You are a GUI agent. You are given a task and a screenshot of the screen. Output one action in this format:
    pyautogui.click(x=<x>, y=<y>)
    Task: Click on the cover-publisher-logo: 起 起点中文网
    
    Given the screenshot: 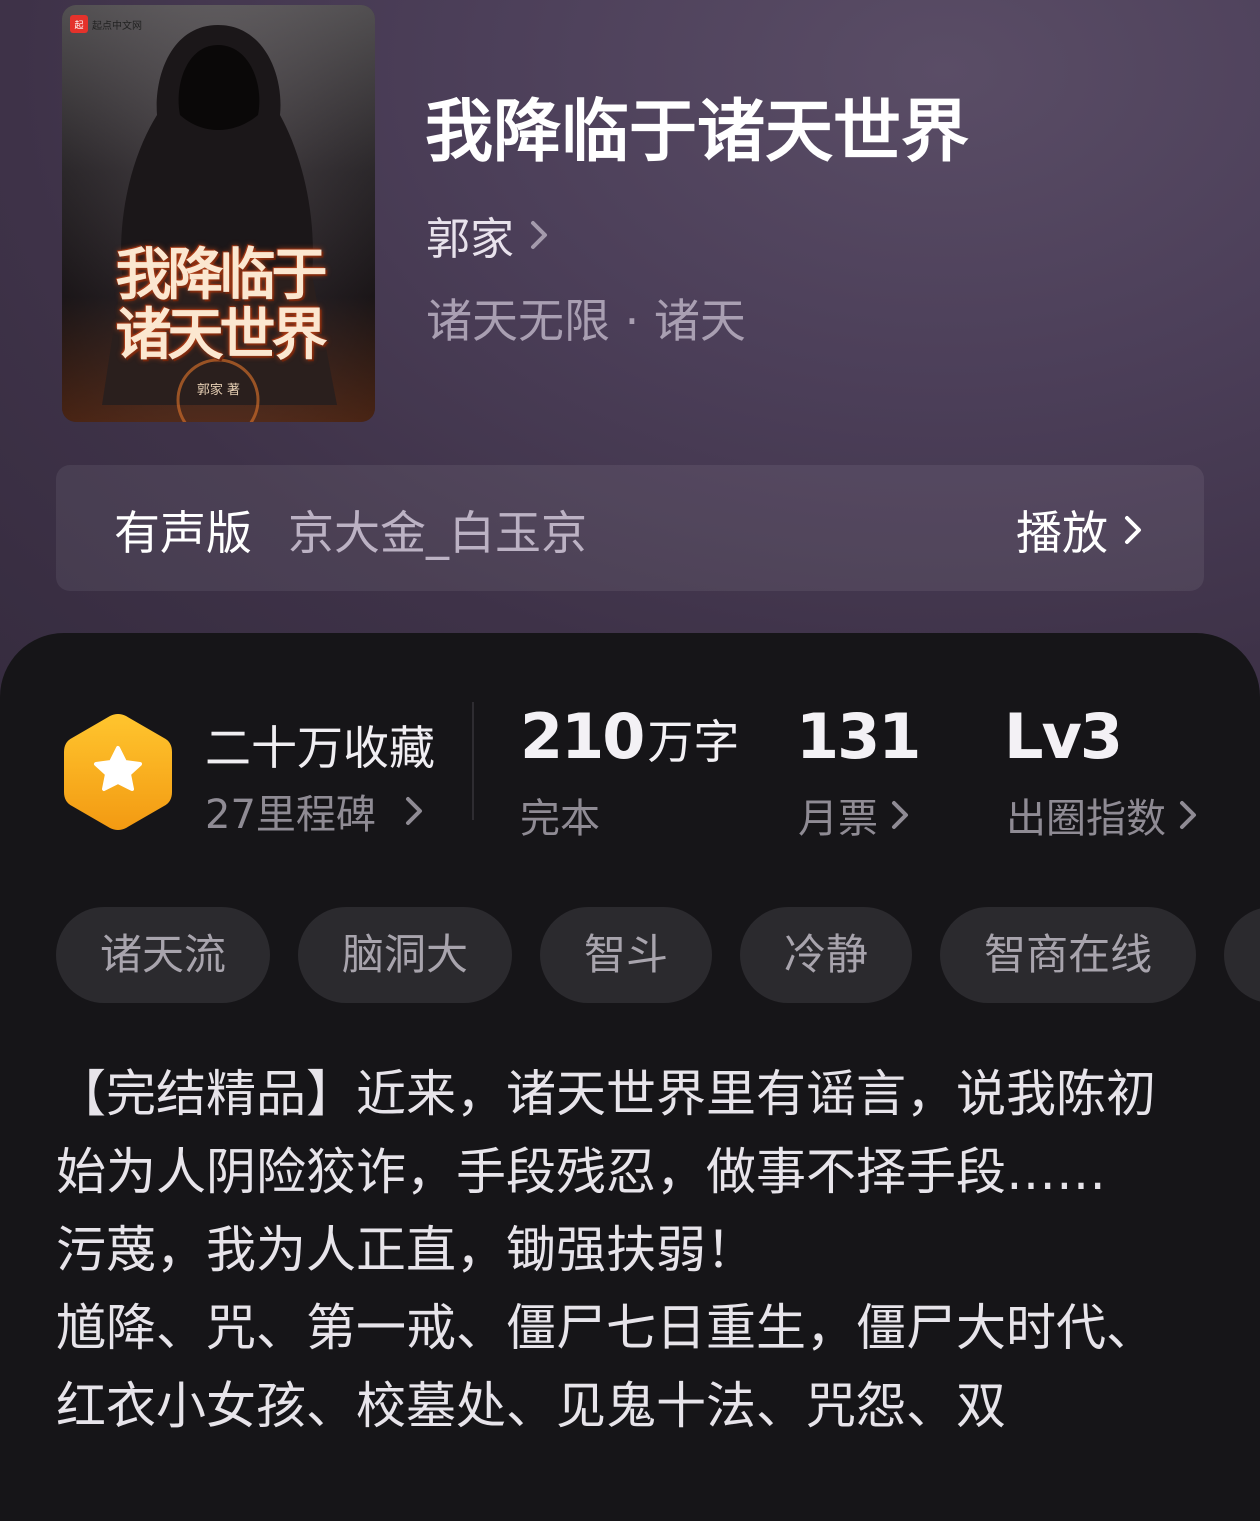 What is the action you would take?
    pyautogui.click(x=106, y=24)
    